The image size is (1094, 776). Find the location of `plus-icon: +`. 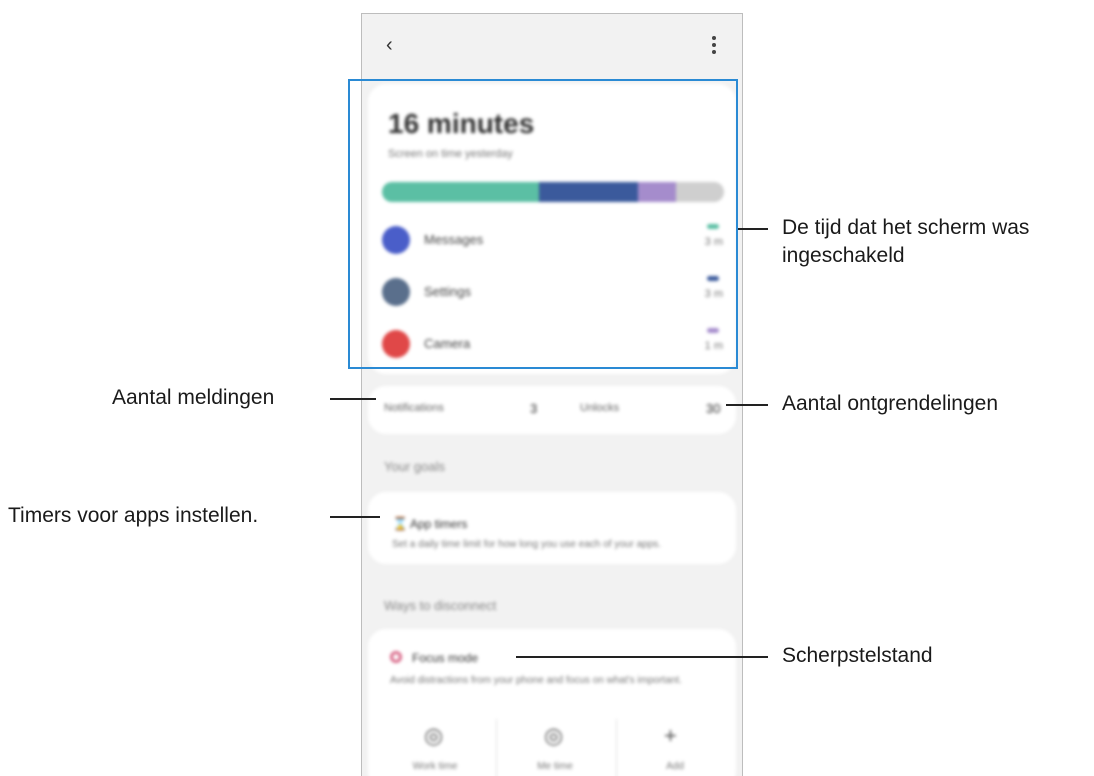

plus-icon: + is located at coordinates (670, 735).